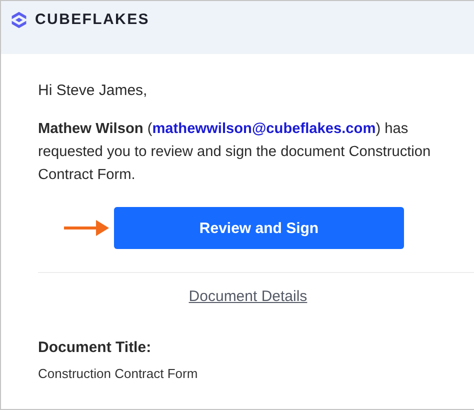 This screenshot has width=474, height=410. What do you see at coordinates (87, 228) in the screenshot?
I see `arrow-icon` at bounding box center [87, 228].